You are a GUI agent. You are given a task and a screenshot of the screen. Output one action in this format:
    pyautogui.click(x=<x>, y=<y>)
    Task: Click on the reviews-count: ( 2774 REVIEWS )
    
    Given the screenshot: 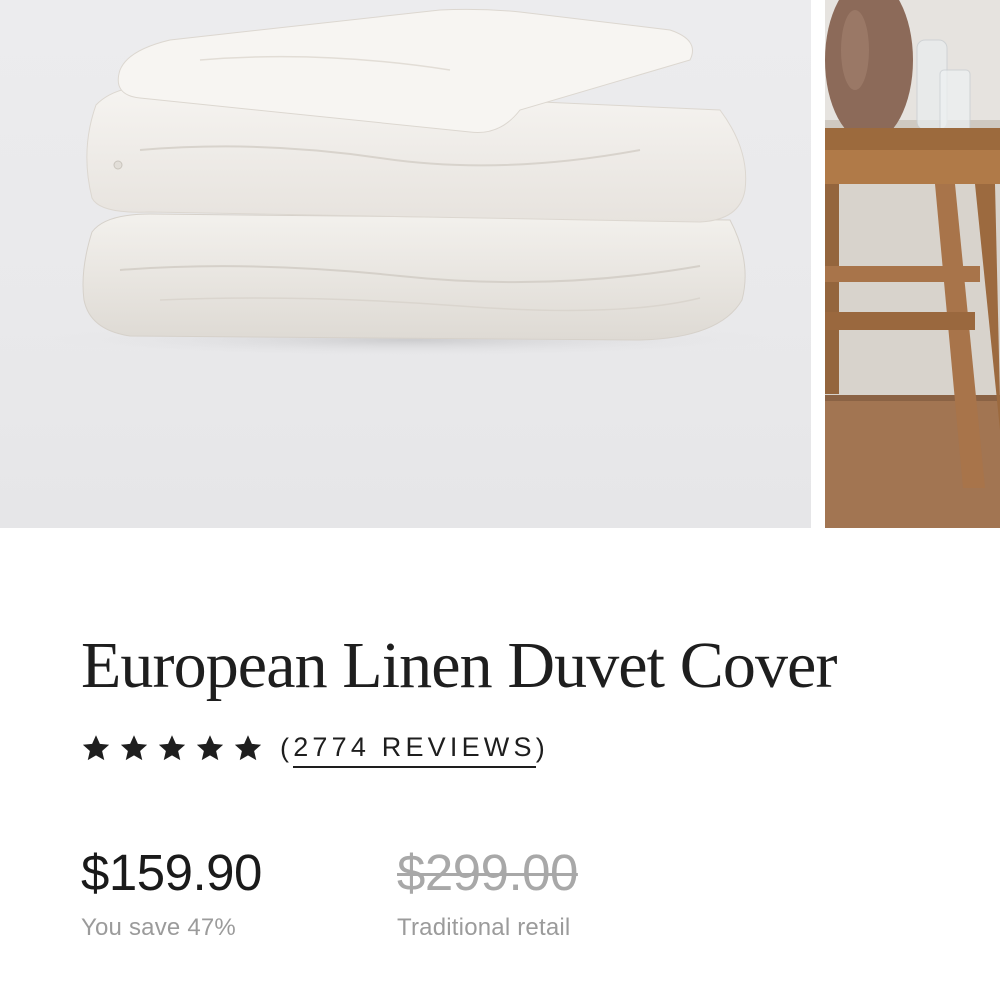 What is the action you would take?
    pyautogui.click(x=414, y=748)
    